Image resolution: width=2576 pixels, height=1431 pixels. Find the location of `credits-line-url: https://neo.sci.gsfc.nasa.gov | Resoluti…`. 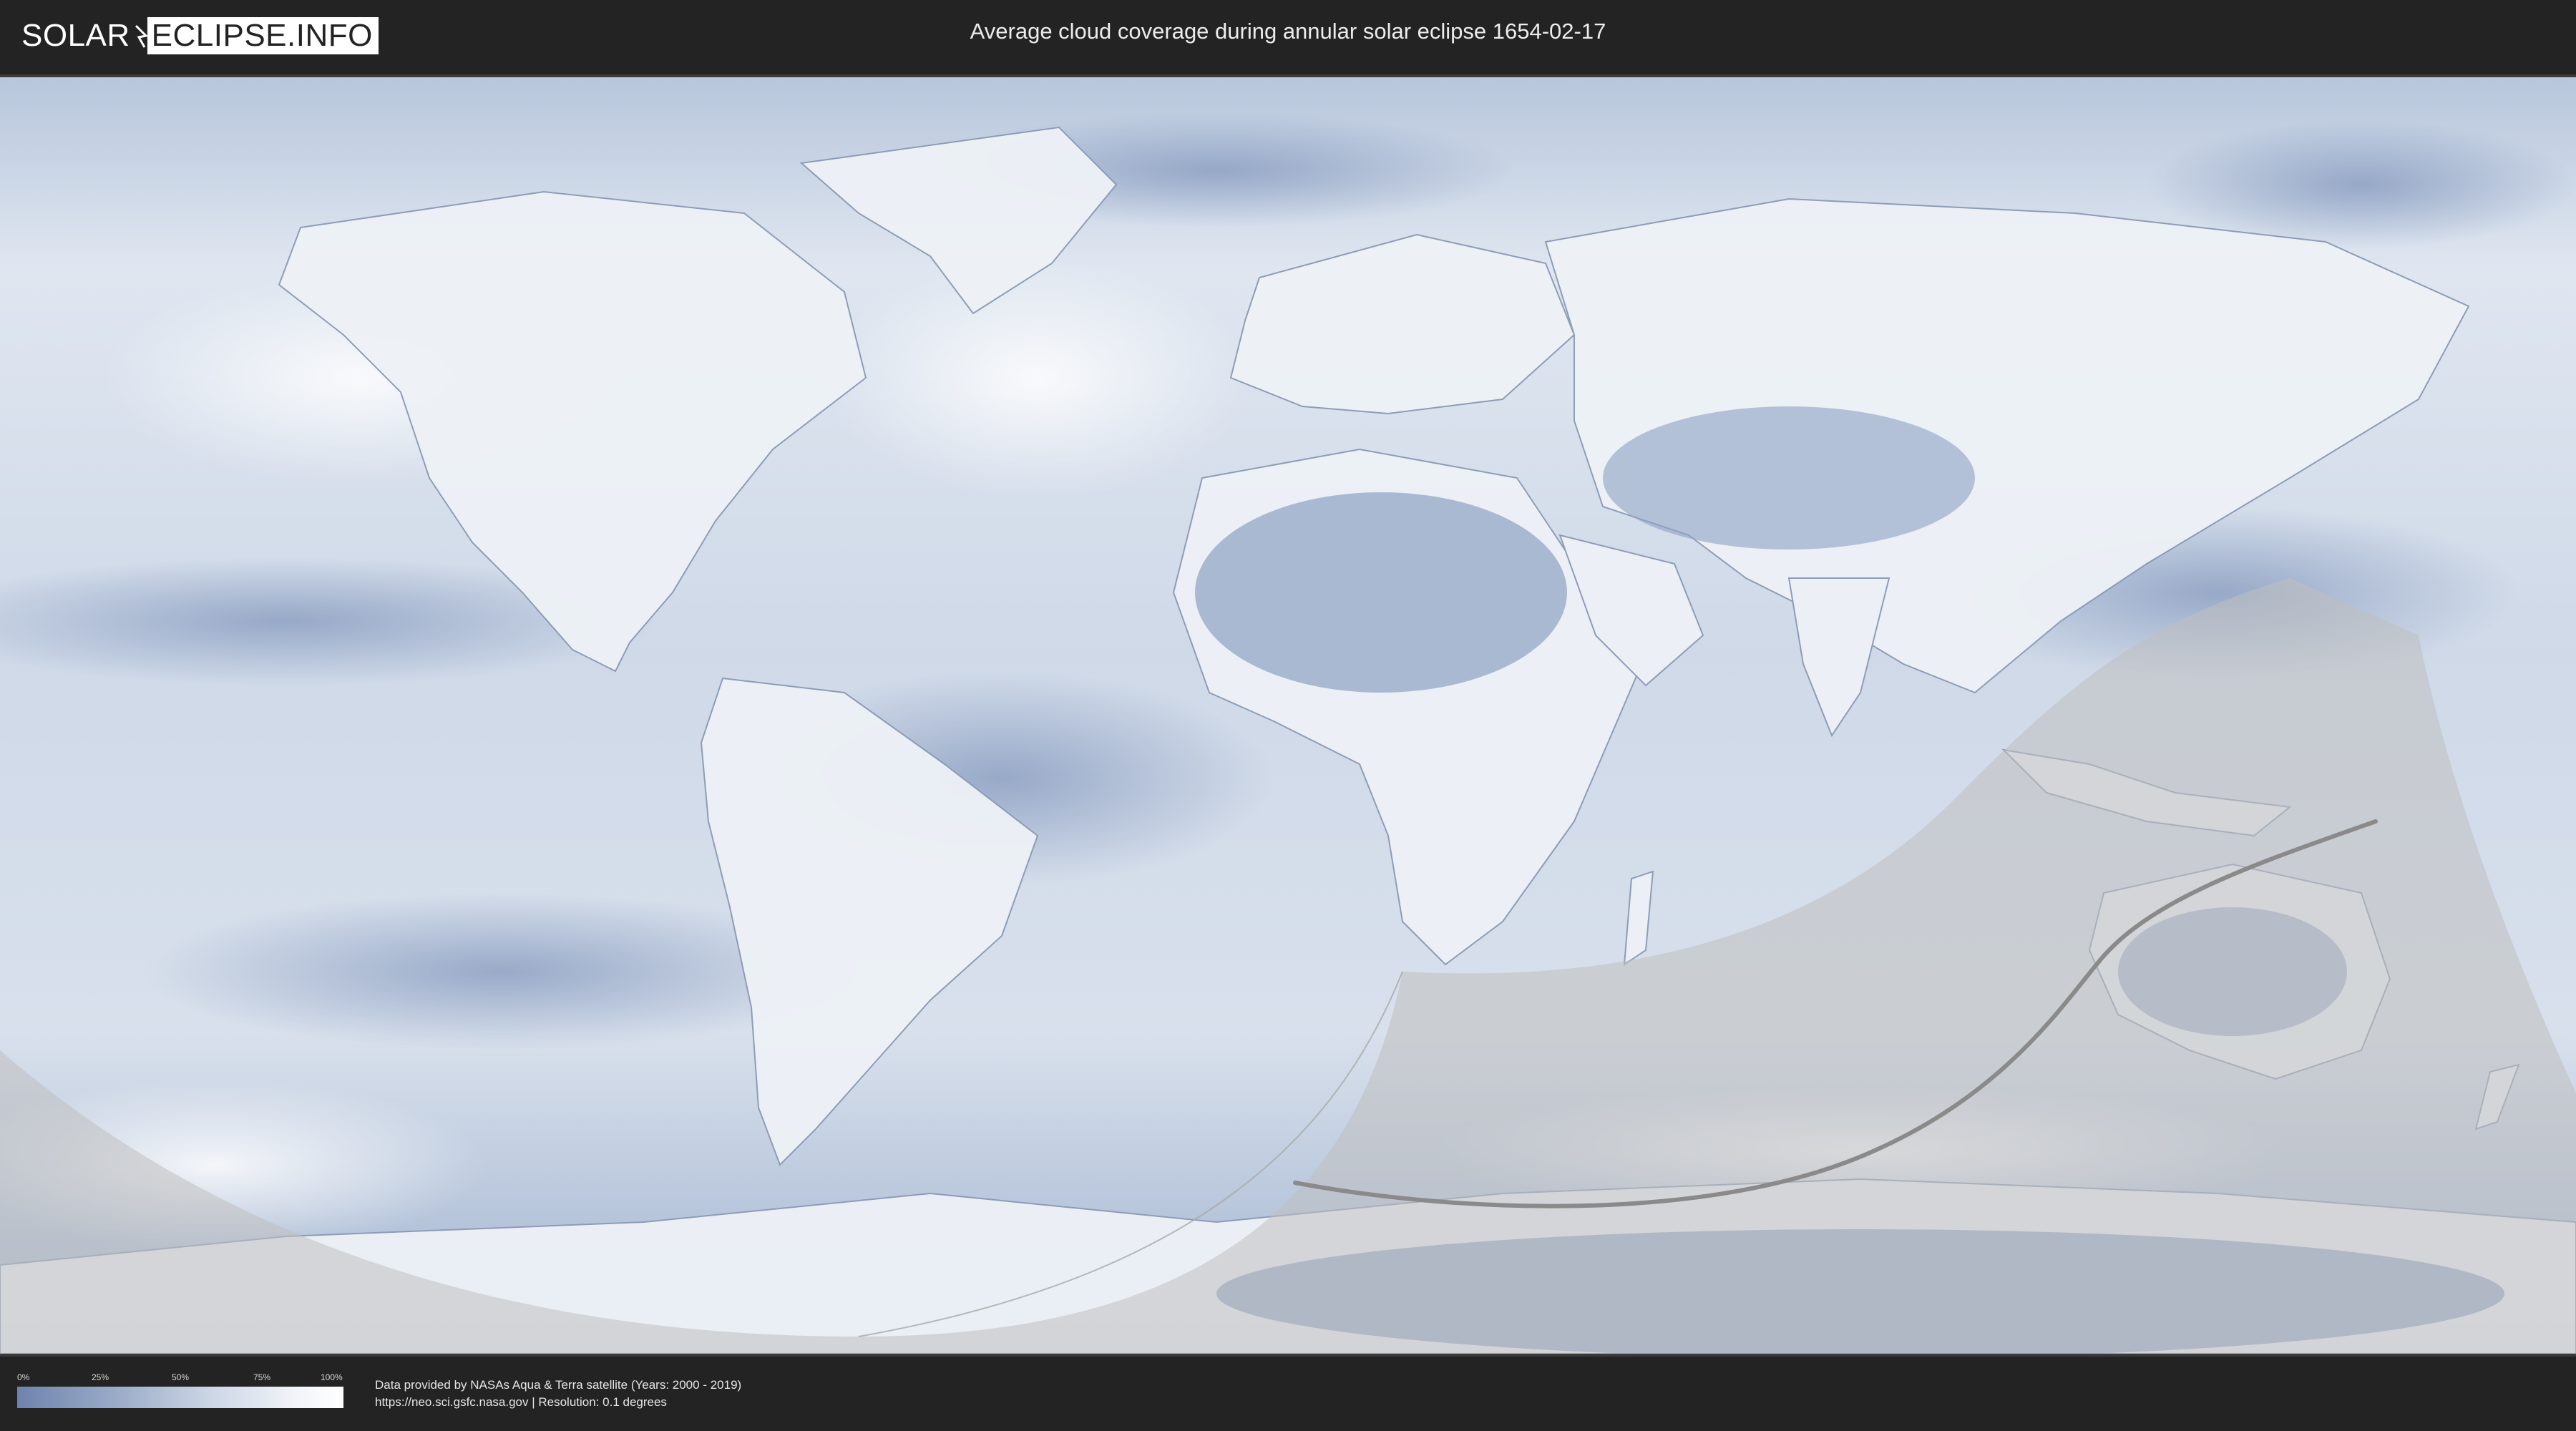

credits-line-url: https://neo.sci.gsfc.nasa.gov | Resoluti… is located at coordinates (521, 1402).